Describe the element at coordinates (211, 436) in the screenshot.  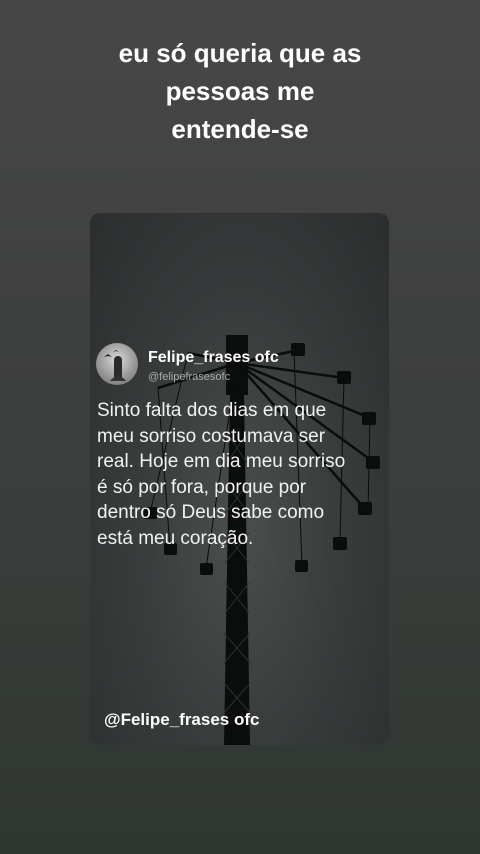
I see `post-line: meu sorriso costumava ser` at that location.